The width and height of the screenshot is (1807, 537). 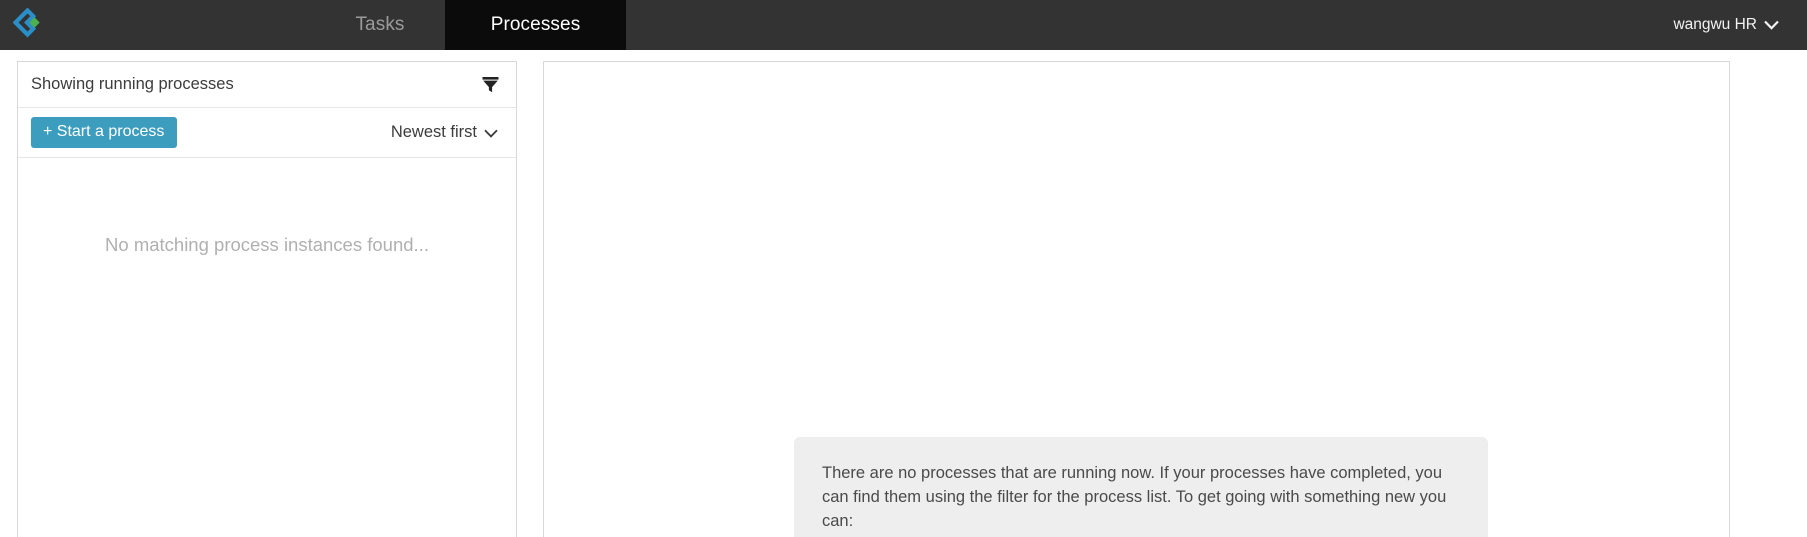 I want to click on tab-tasks-label: Tasks, so click(x=380, y=24).